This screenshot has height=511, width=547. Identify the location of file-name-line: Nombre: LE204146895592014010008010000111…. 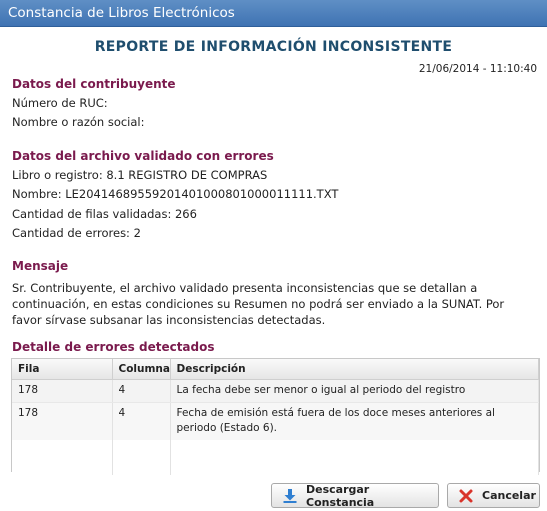
(175, 194).